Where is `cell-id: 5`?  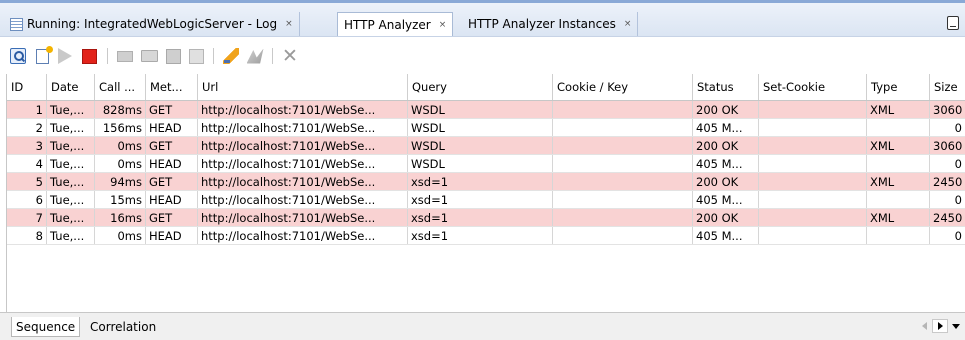 cell-id: 5 is located at coordinates (27, 182).